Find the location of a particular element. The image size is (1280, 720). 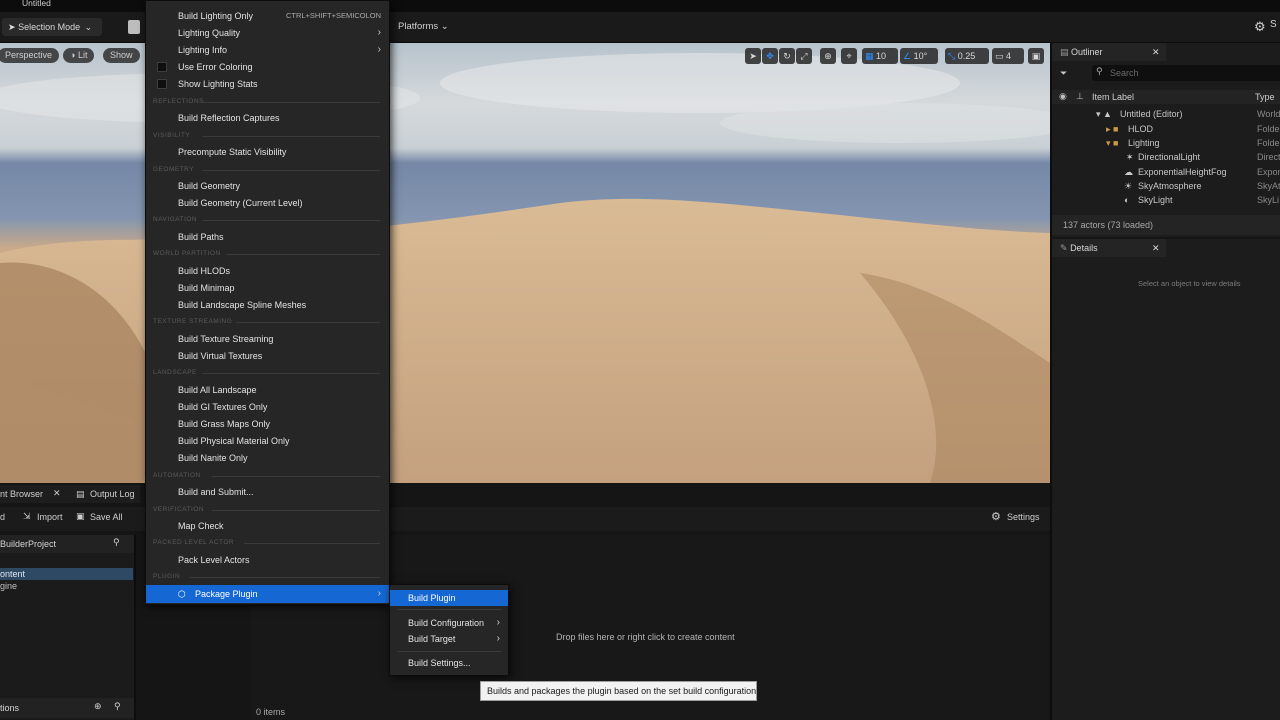

menu-item-label: Use Error Coloring is located at coordinates (215, 67).